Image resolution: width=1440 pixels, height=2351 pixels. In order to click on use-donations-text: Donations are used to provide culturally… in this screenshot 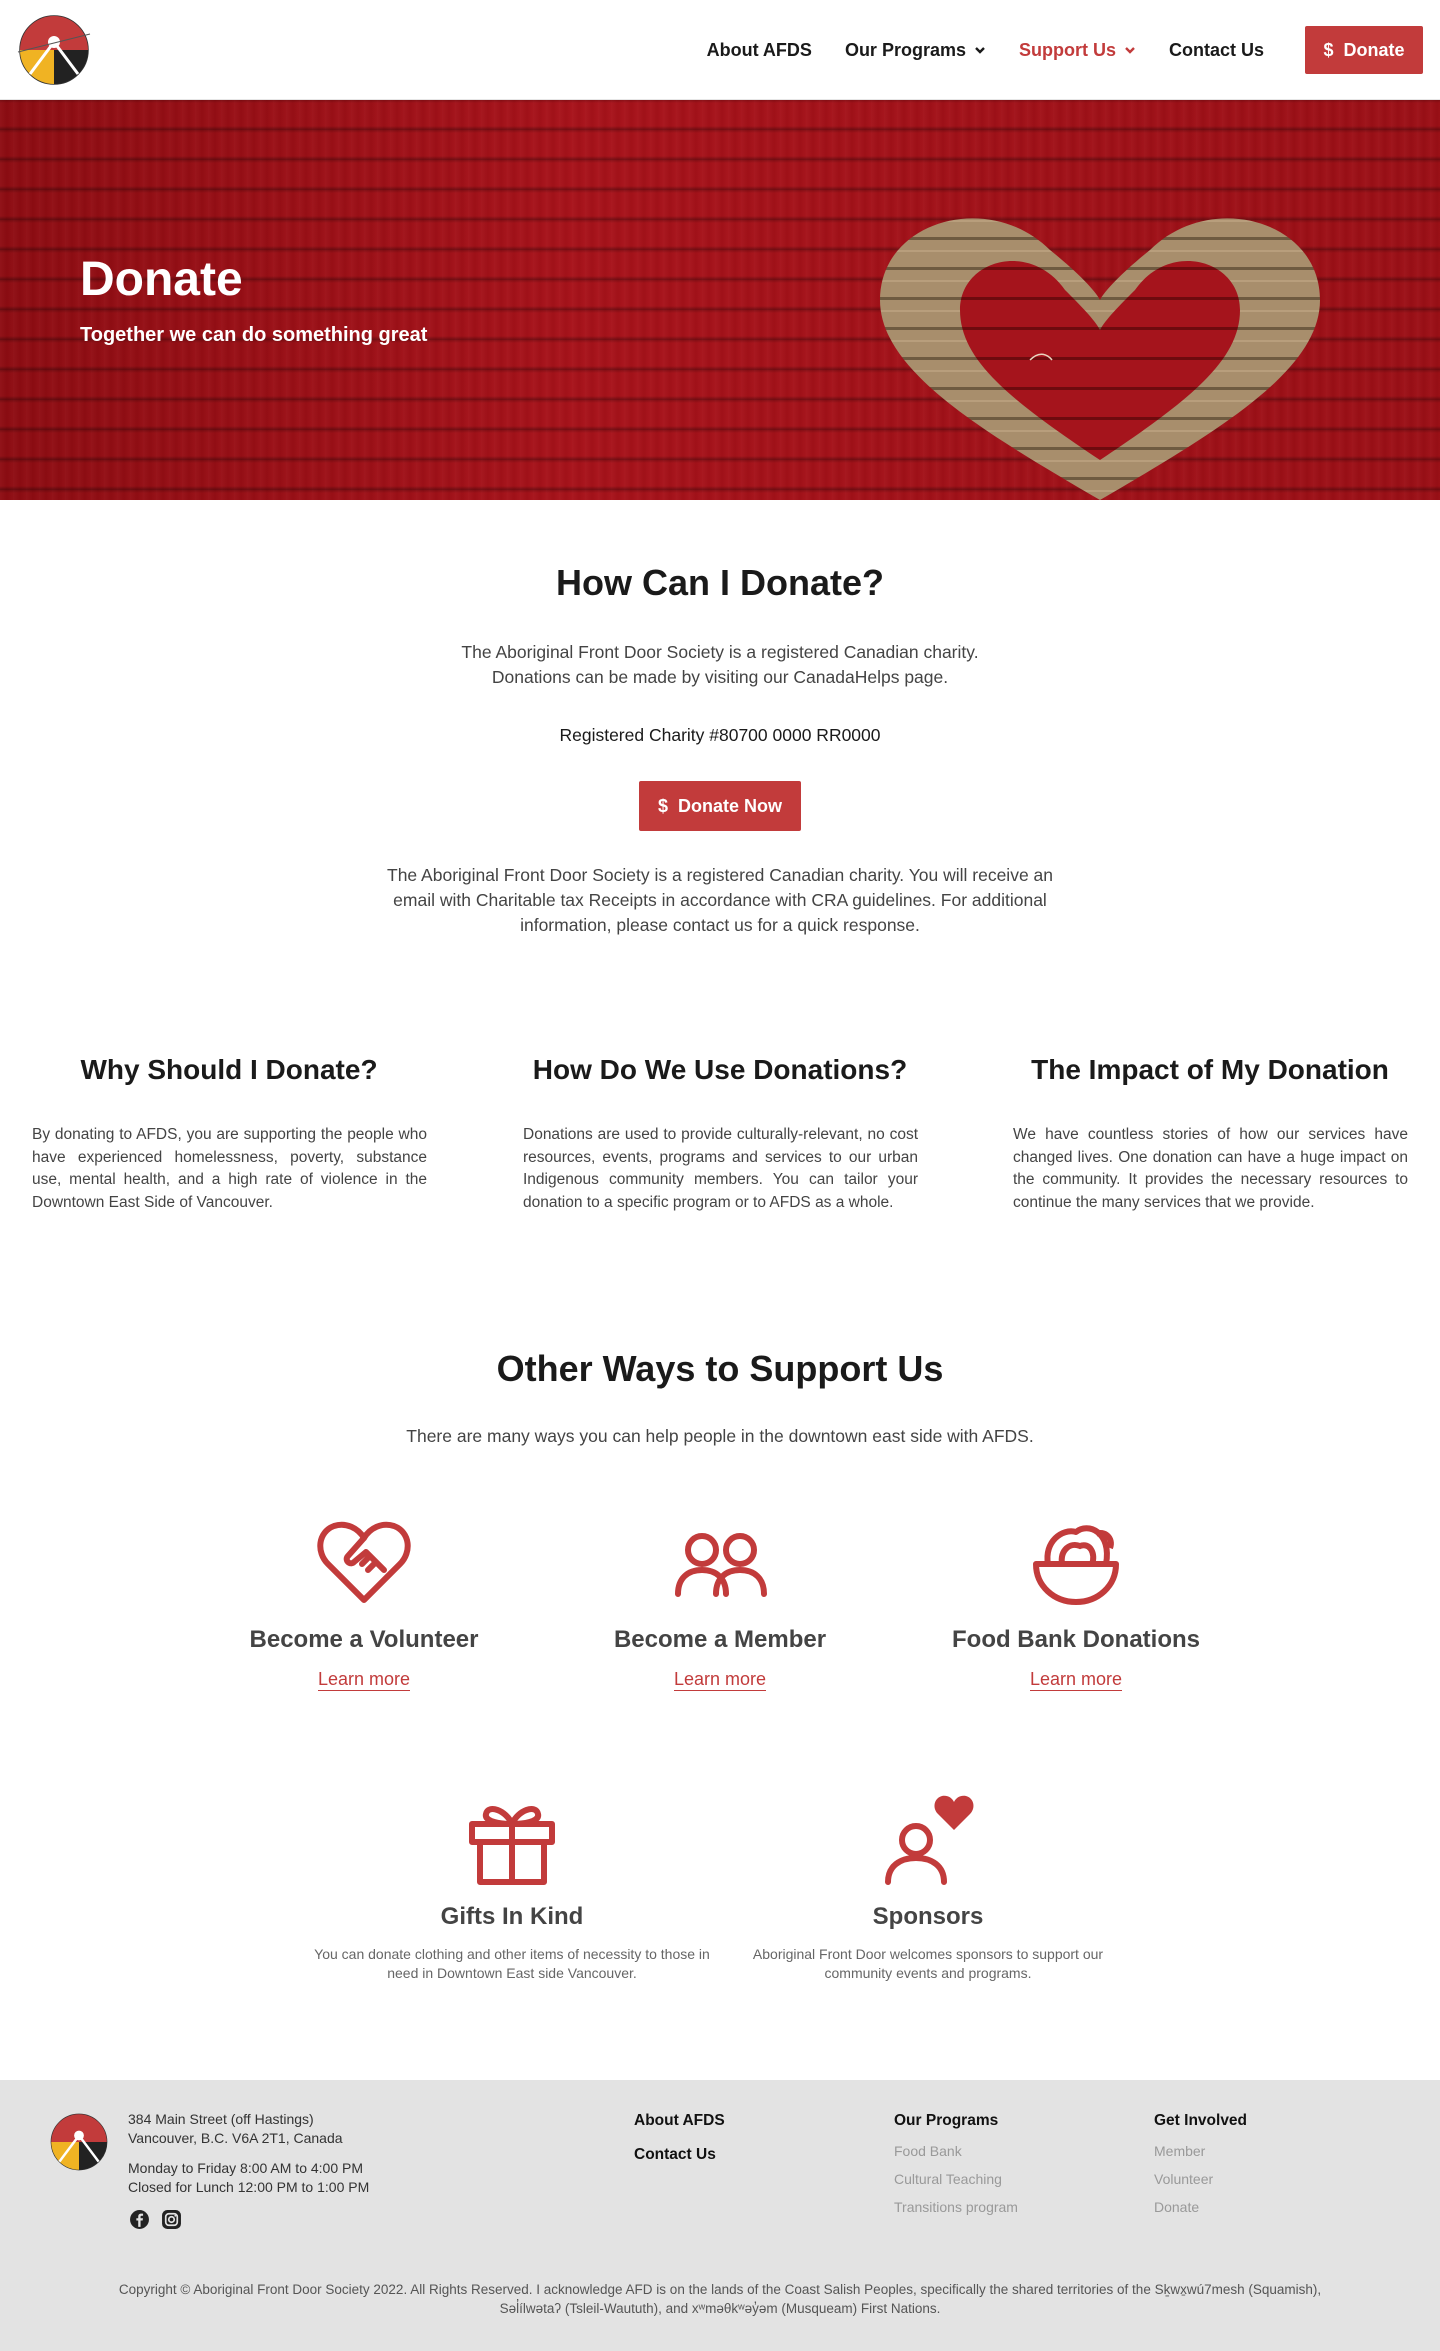, I will do `click(720, 1168)`.